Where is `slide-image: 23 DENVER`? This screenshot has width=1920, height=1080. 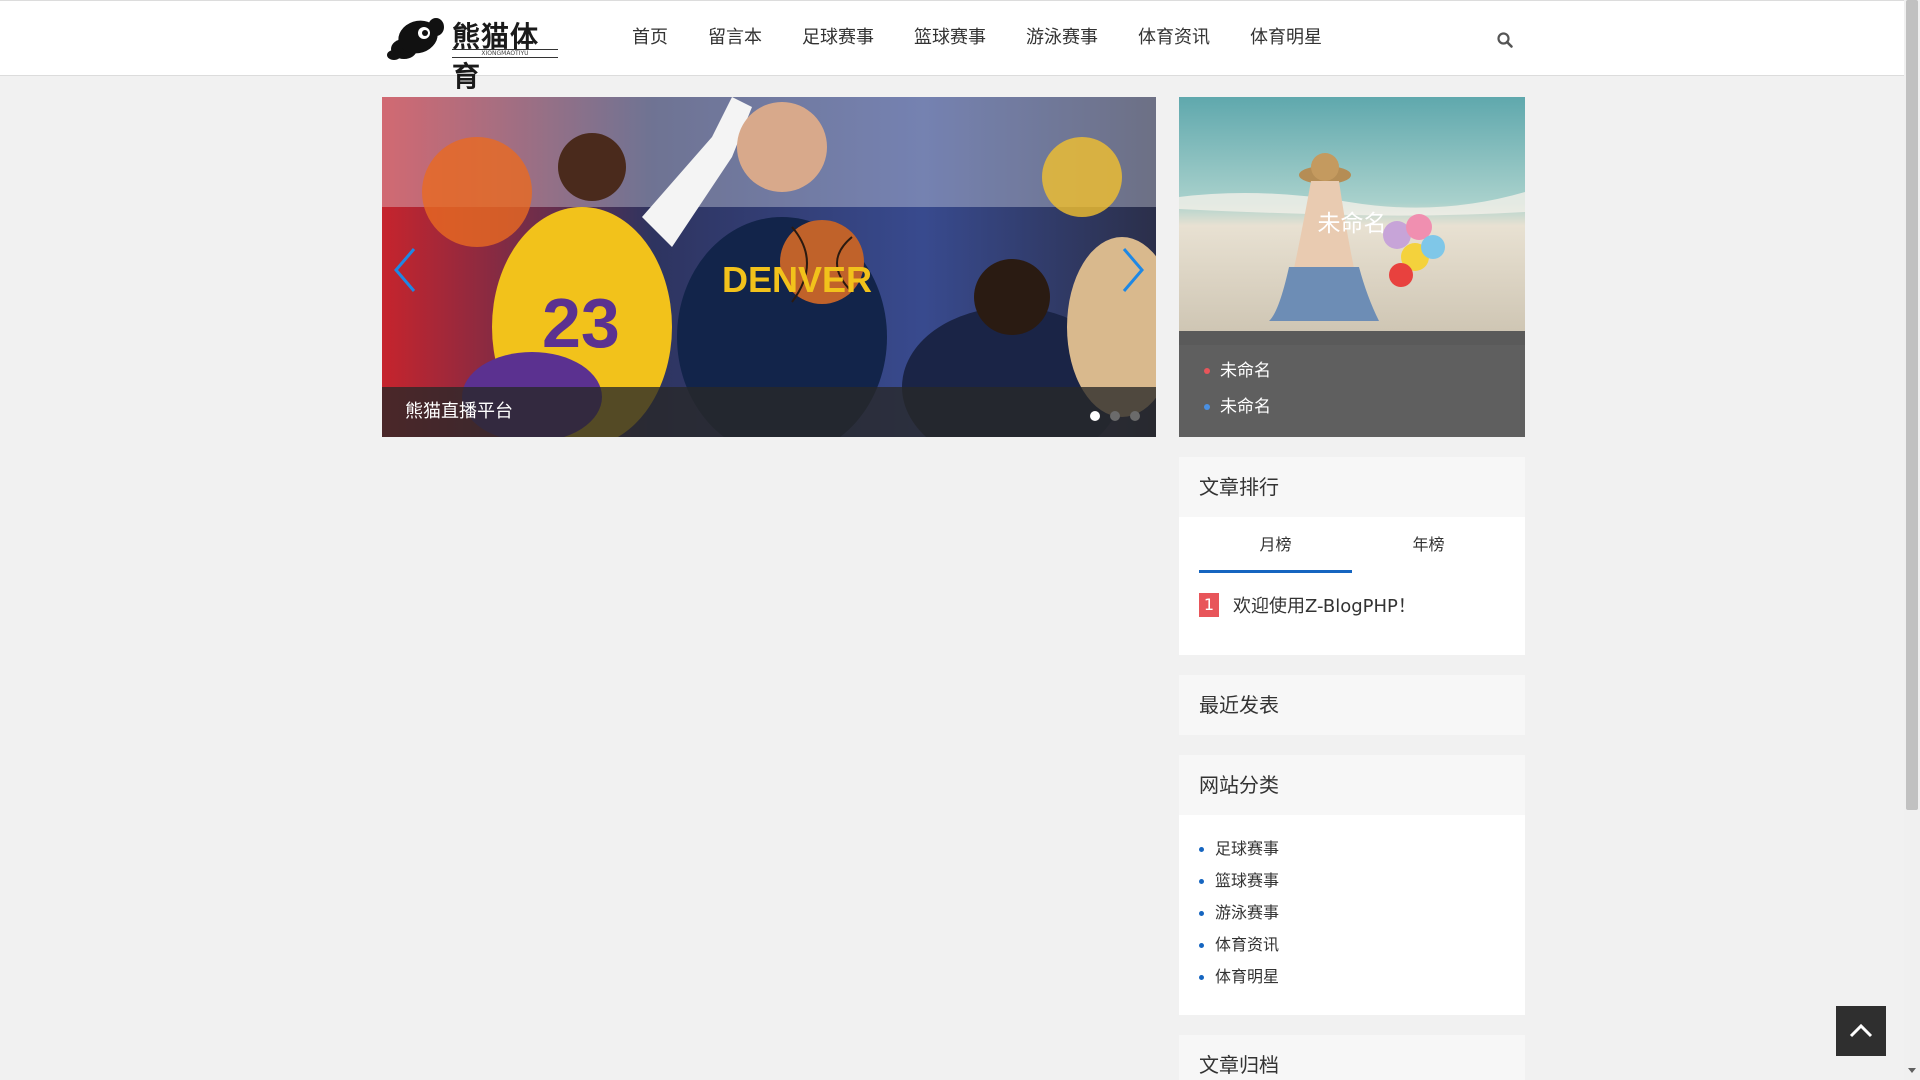 slide-image: 23 DENVER is located at coordinates (769, 267).